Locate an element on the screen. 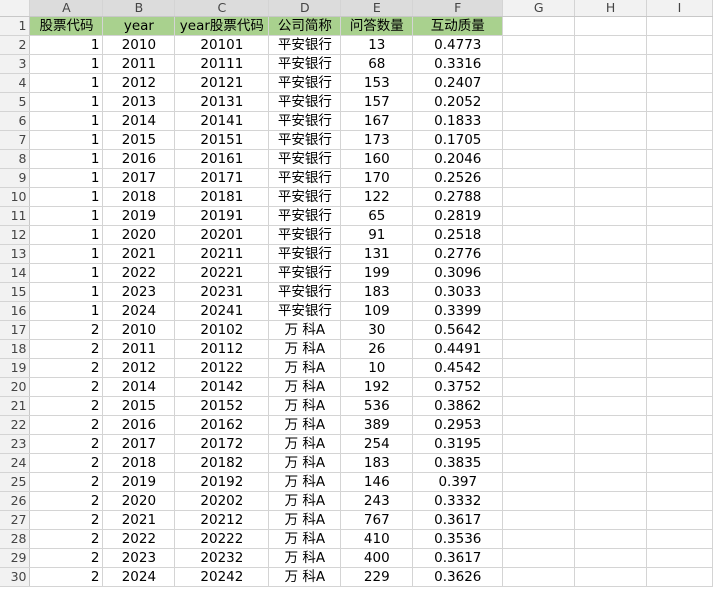 Image resolution: width=713 pixels, height=590 pixels. row-header: 22 is located at coordinates (15, 425).